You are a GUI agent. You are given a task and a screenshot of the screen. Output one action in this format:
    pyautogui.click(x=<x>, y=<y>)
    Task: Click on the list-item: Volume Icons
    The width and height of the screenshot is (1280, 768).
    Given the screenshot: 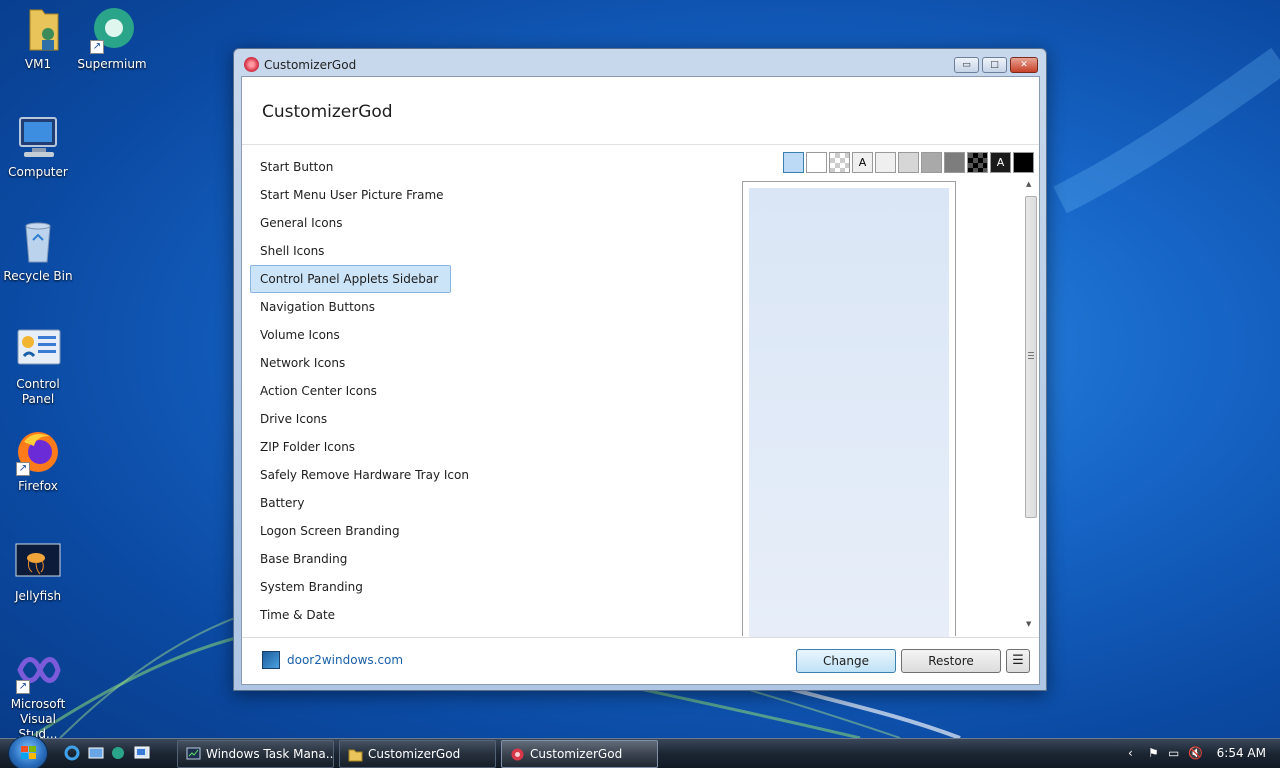 What is the action you would take?
    pyautogui.click(x=355, y=335)
    